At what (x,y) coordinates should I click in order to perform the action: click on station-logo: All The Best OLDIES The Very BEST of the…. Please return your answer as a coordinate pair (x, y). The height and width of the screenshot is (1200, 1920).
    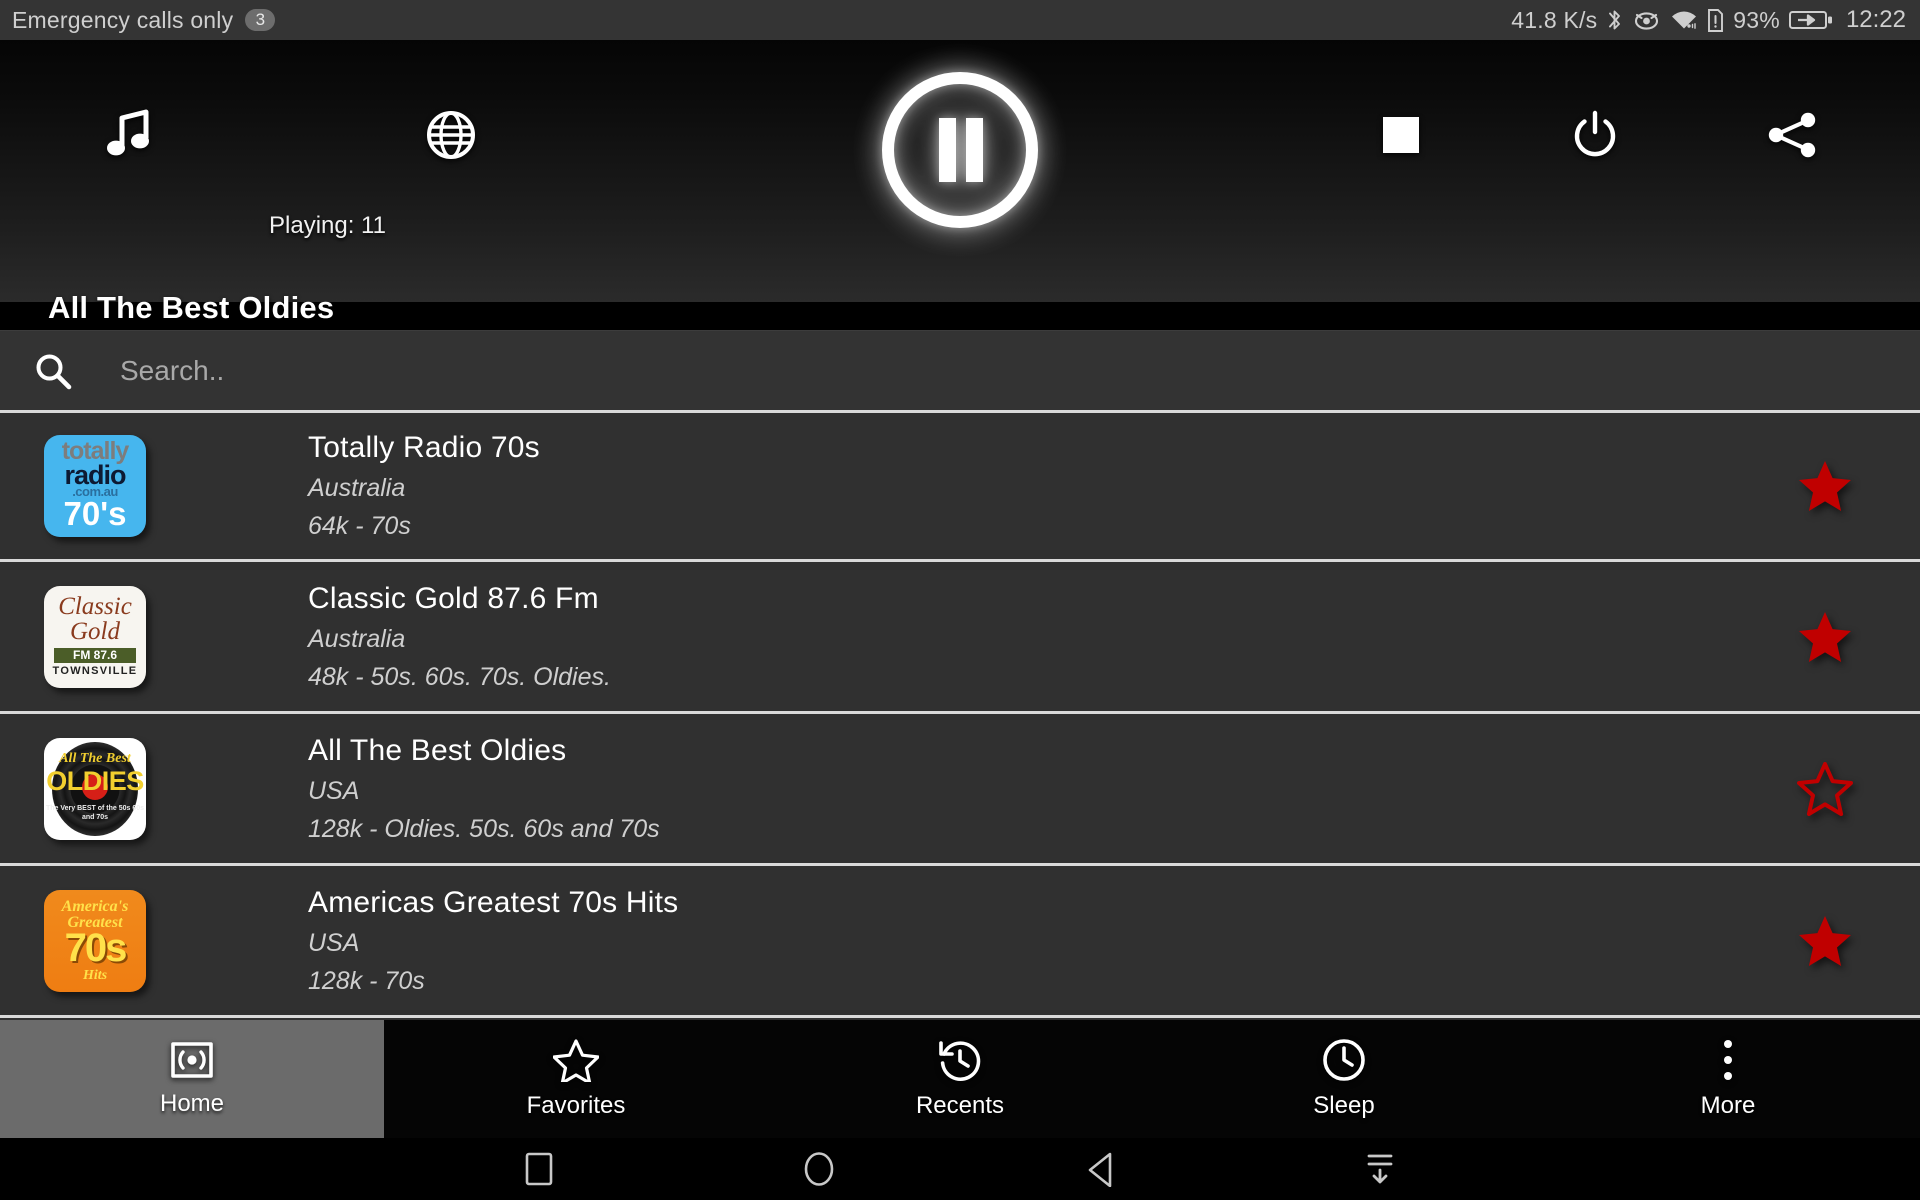
    Looking at the image, I should click on (95, 788).